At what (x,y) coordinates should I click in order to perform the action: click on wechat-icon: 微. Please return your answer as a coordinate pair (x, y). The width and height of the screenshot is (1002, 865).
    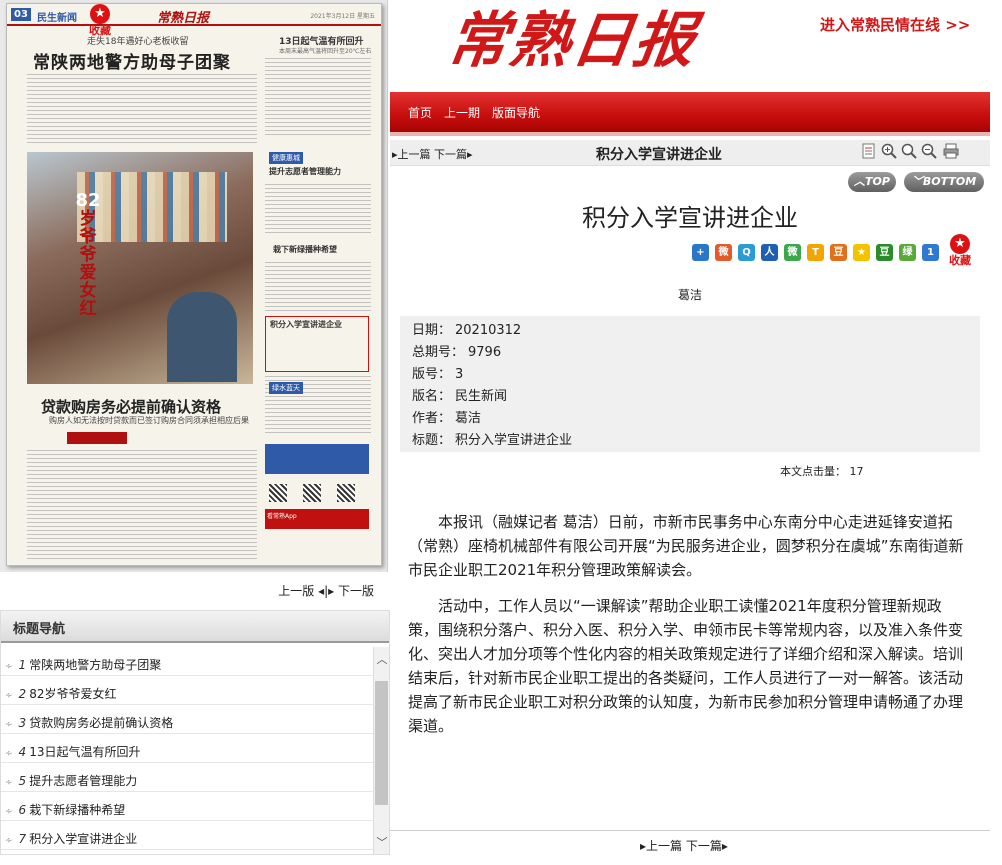
    Looking at the image, I should click on (792, 252).